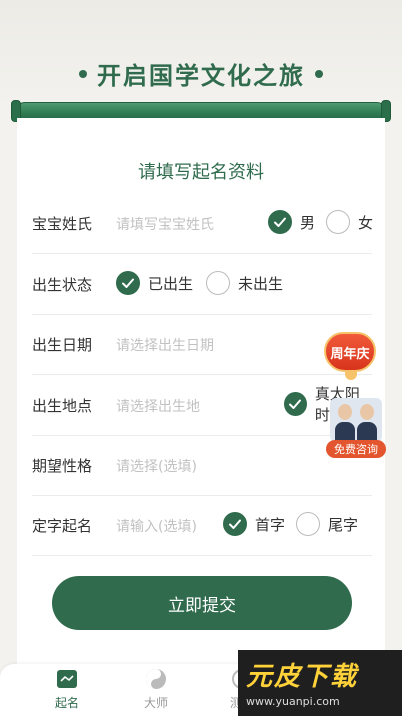 Image resolution: width=402 pixels, height=716 pixels. Describe the element at coordinates (62, 526) in the screenshot. I see `fixed-char-label: 定字起名` at that location.